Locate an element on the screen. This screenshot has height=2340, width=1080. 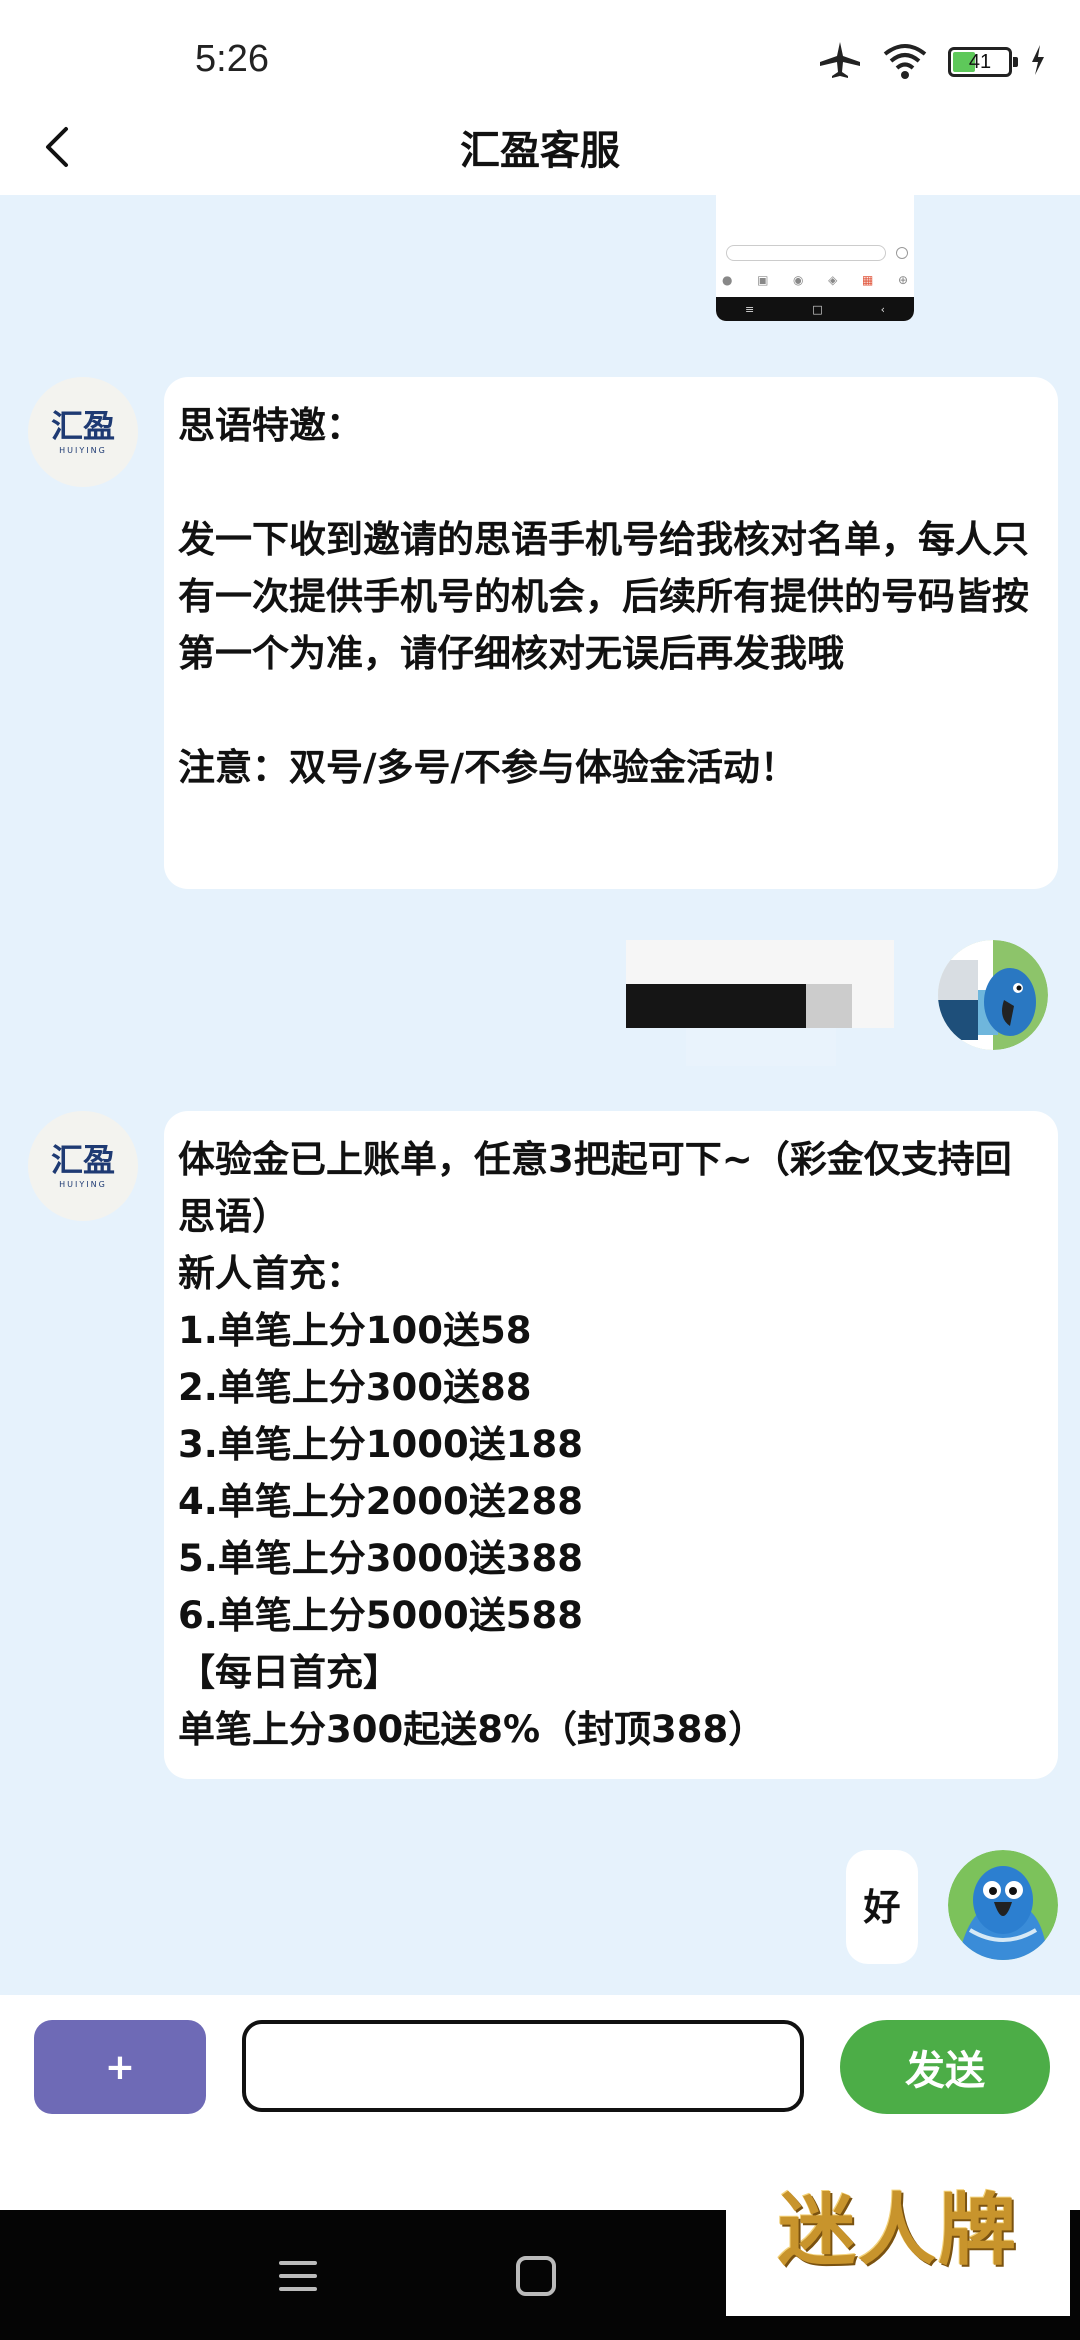
airplane-mode-icon is located at coordinates (840, 62).